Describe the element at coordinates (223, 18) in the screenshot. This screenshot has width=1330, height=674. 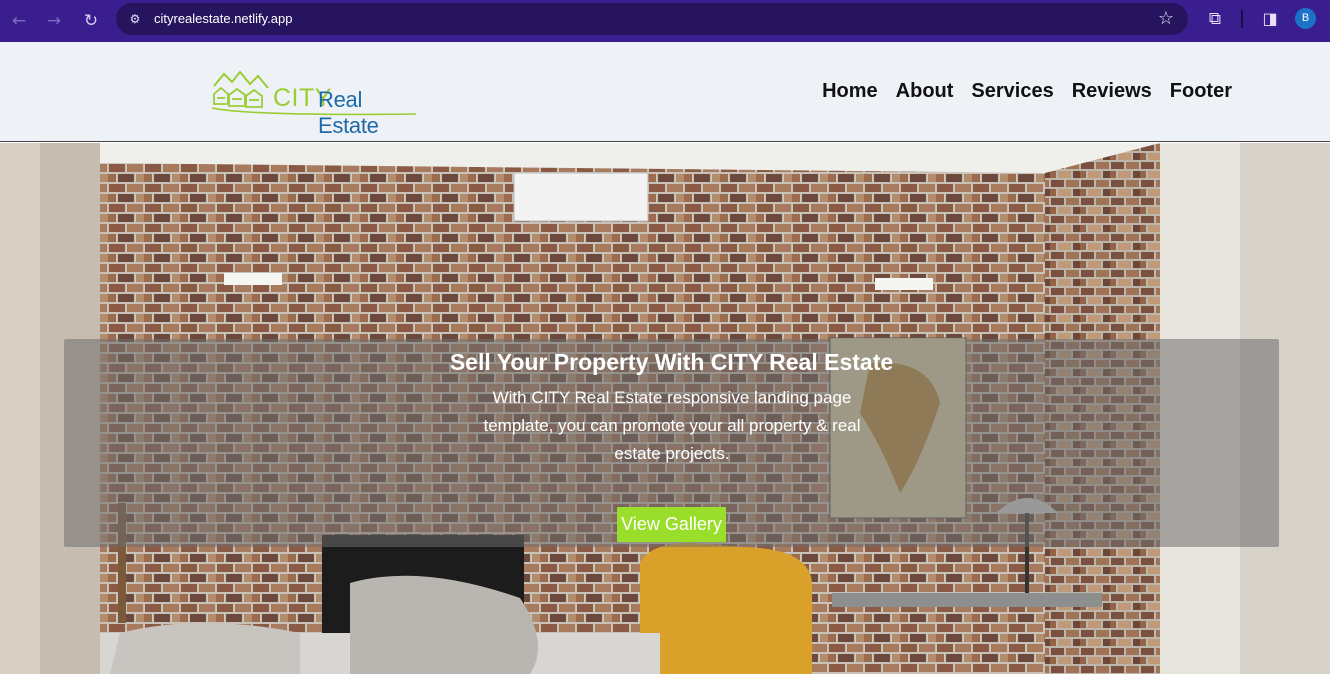
I see `url-text: cityrealestate.netlify.app` at that location.